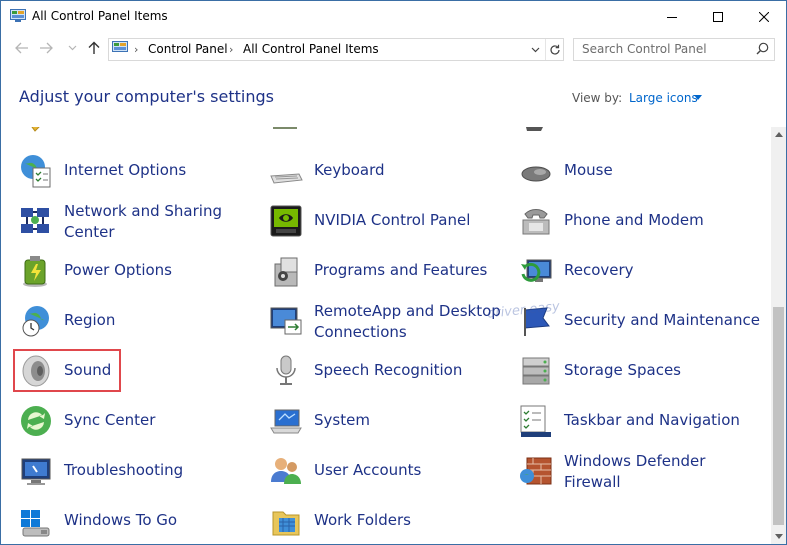 The height and width of the screenshot is (545, 787). What do you see at coordinates (146, 96) in the screenshot?
I see `page-heading: Adjust your computer's settings` at bounding box center [146, 96].